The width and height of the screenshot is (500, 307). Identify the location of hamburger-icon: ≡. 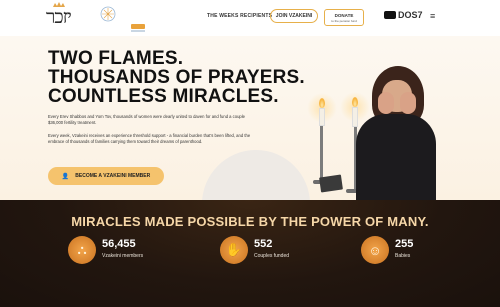
(432, 16).